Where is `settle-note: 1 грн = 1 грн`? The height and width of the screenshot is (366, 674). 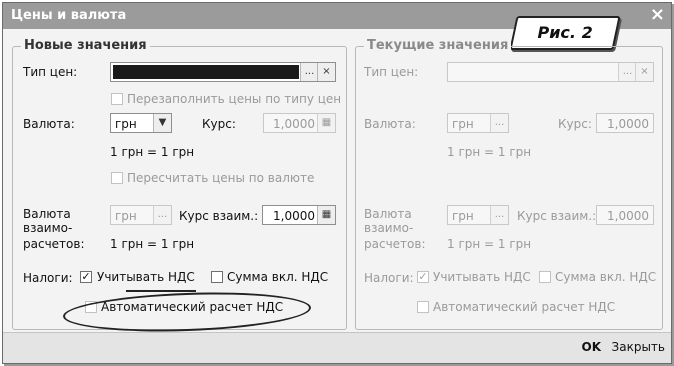 settle-note: 1 грн = 1 грн is located at coordinates (152, 244).